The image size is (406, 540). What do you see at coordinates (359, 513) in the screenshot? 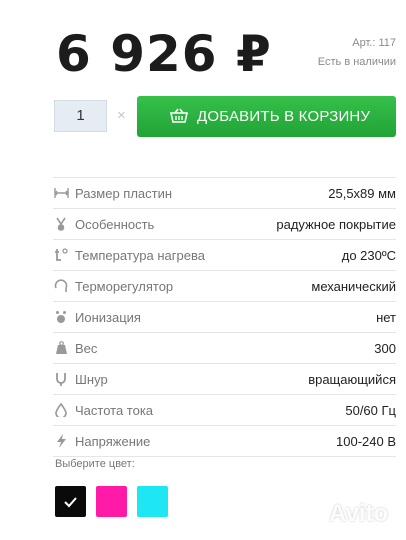
I see `avito-watermark-text: Avito` at bounding box center [359, 513].